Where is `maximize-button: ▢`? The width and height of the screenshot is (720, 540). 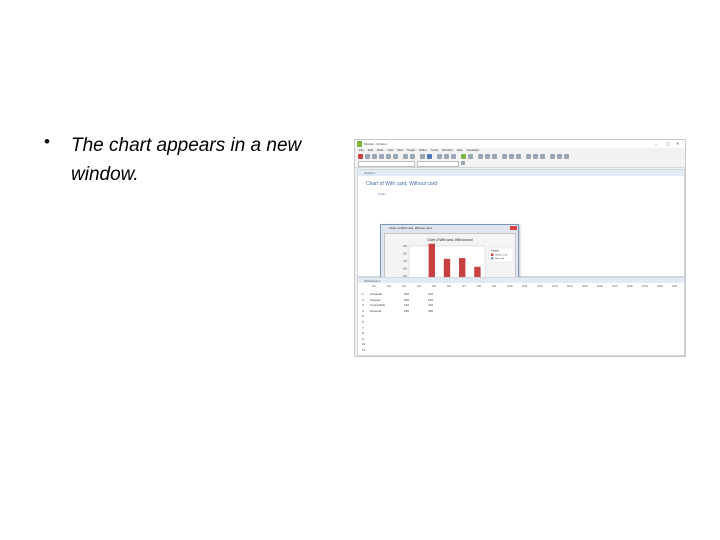
maximize-button: ▢ is located at coordinates (668, 143).